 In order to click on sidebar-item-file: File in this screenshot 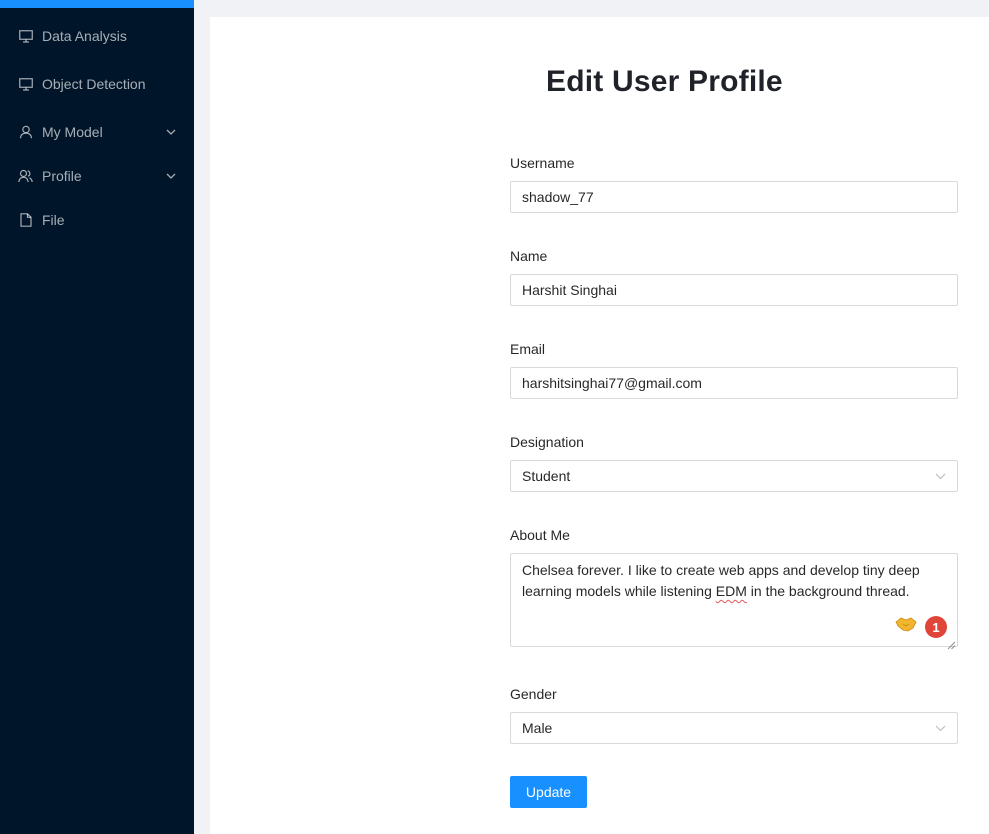, I will do `click(97, 220)`.